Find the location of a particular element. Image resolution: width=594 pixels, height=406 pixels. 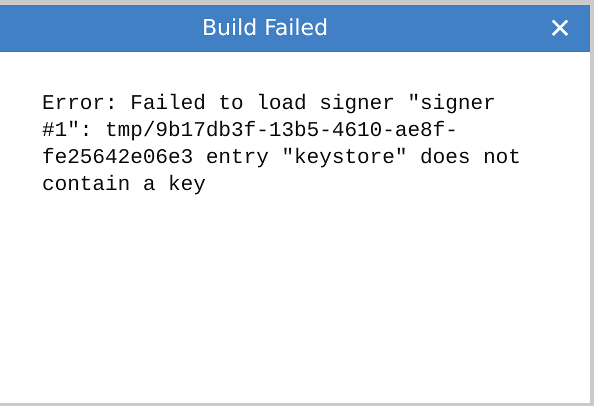

close-button: ✕ is located at coordinates (560, 28).